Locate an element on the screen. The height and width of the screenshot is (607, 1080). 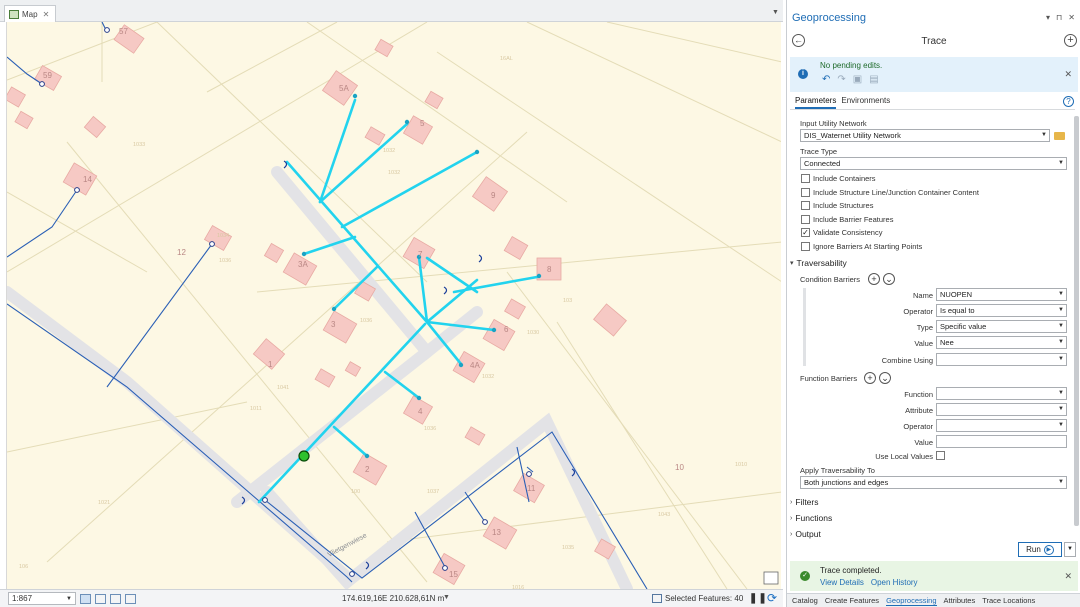
parcel-number-label: 3A is located at coordinates (303, 264).